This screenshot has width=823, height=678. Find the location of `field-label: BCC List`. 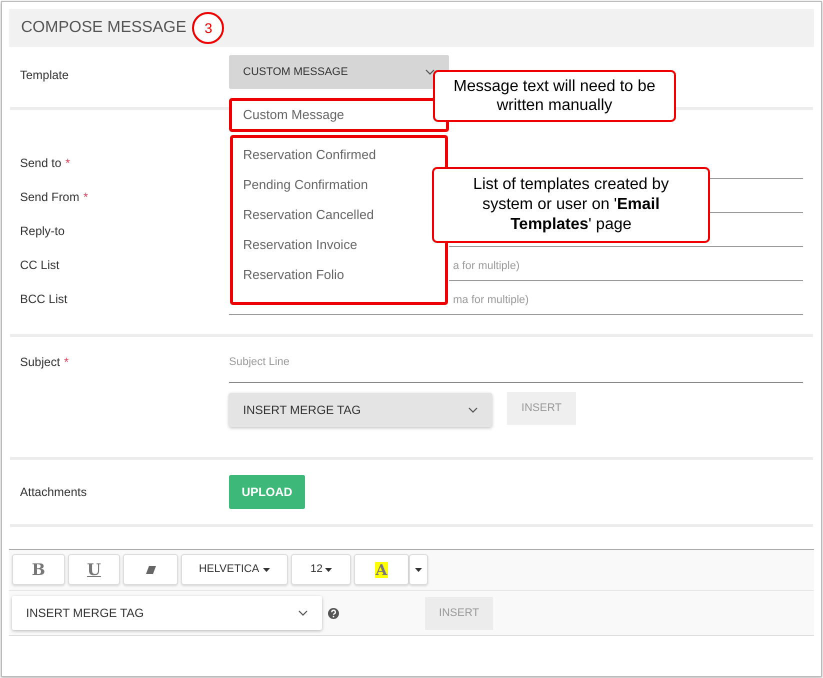

field-label: BCC List is located at coordinates (44, 299).